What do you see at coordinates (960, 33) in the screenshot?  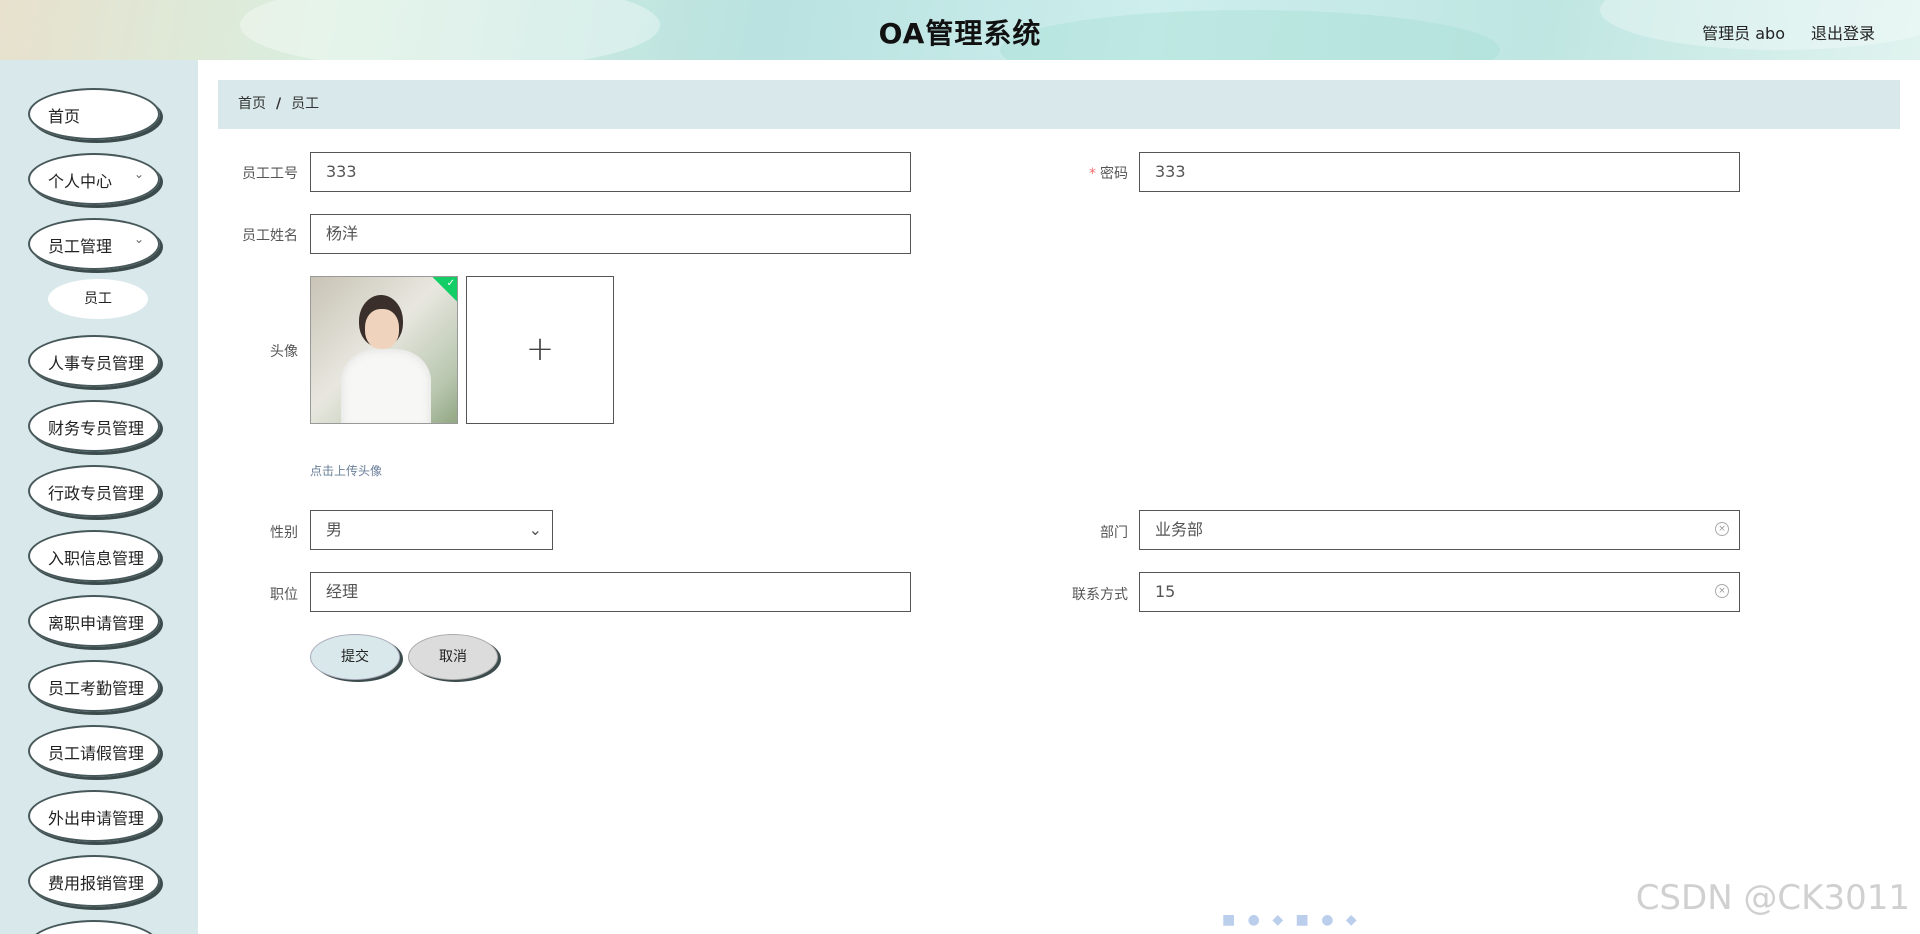 I see `app-title: OA管理系统` at bounding box center [960, 33].